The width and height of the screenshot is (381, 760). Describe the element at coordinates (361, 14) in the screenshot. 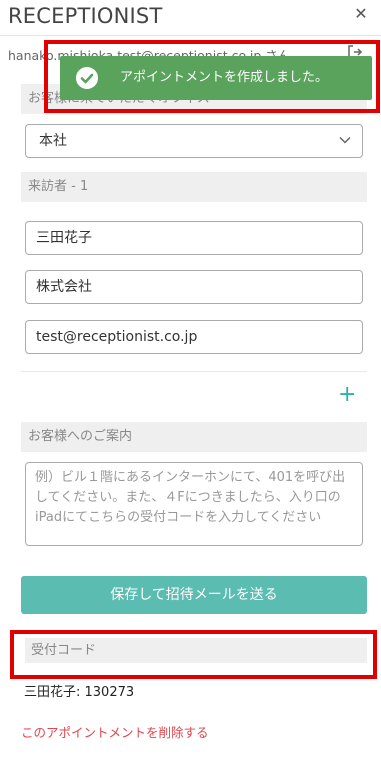

I see `close-icon: ✕` at that location.